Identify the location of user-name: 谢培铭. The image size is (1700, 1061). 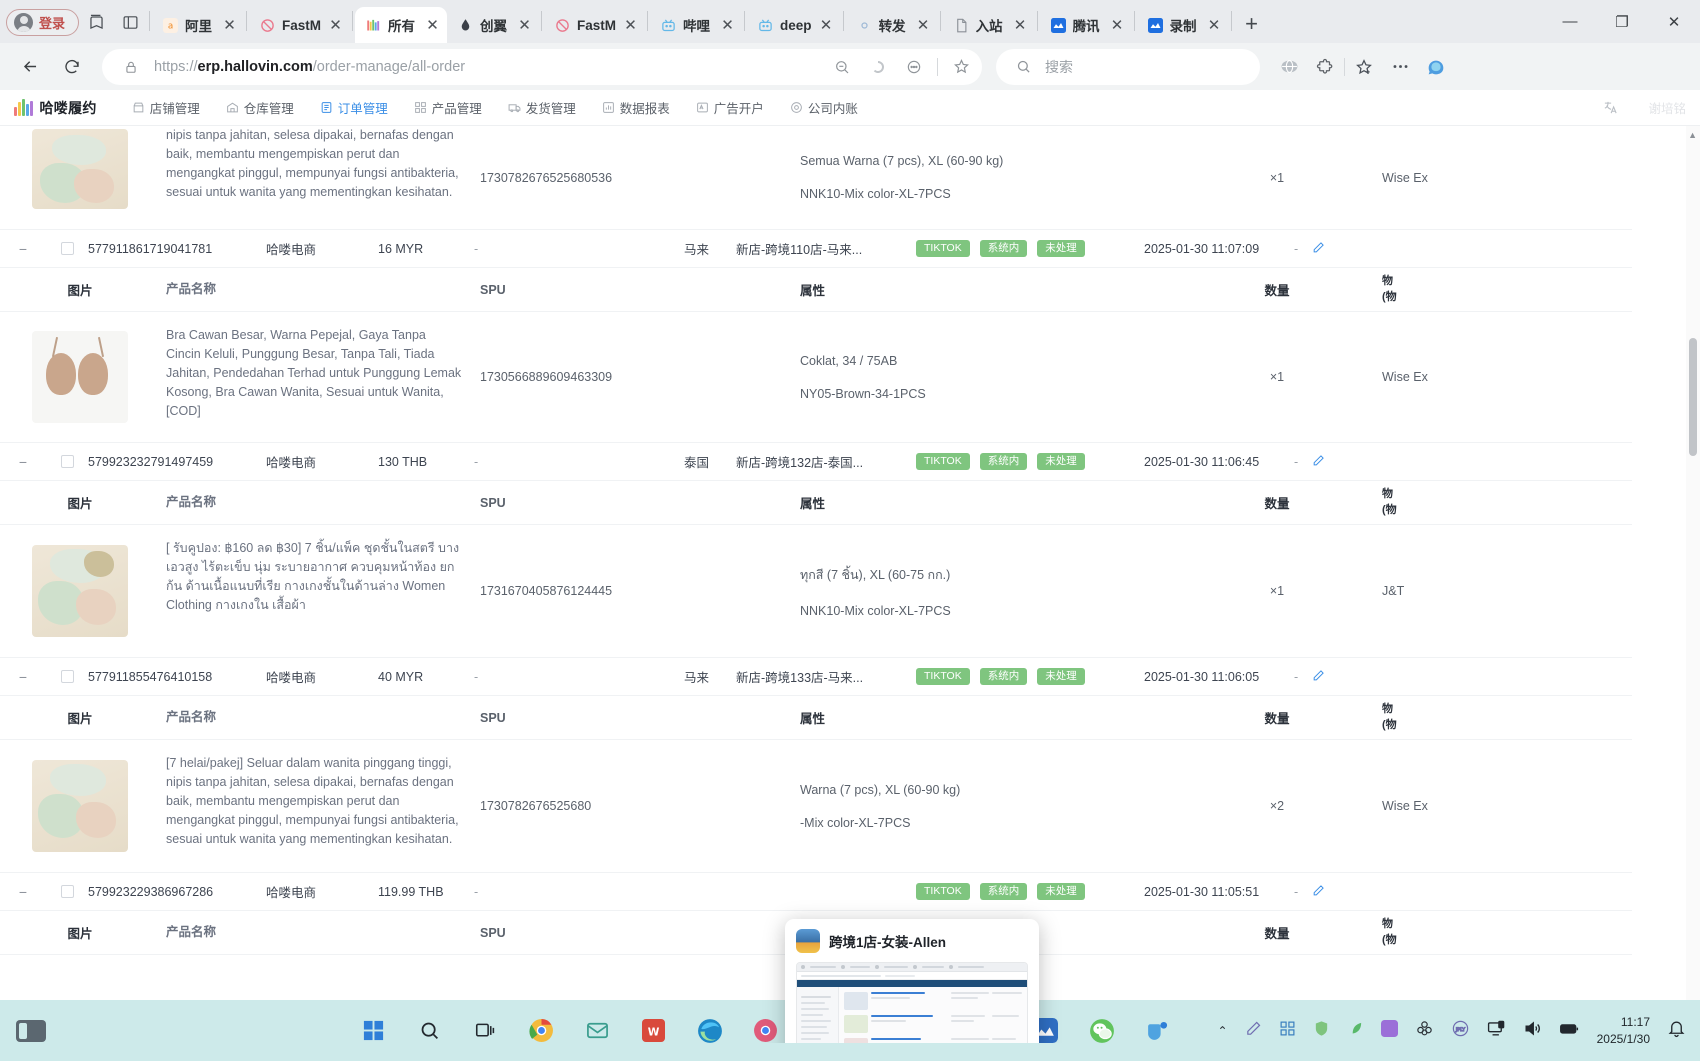
(1667, 107).